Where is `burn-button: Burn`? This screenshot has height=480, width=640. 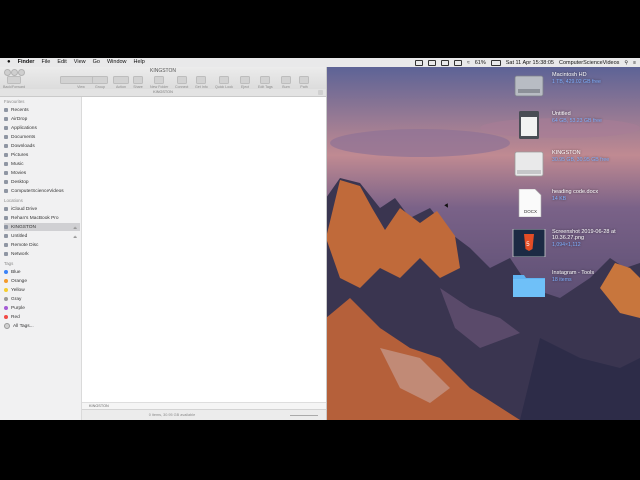 burn-button: Burn is located at coordinates (286, 82).